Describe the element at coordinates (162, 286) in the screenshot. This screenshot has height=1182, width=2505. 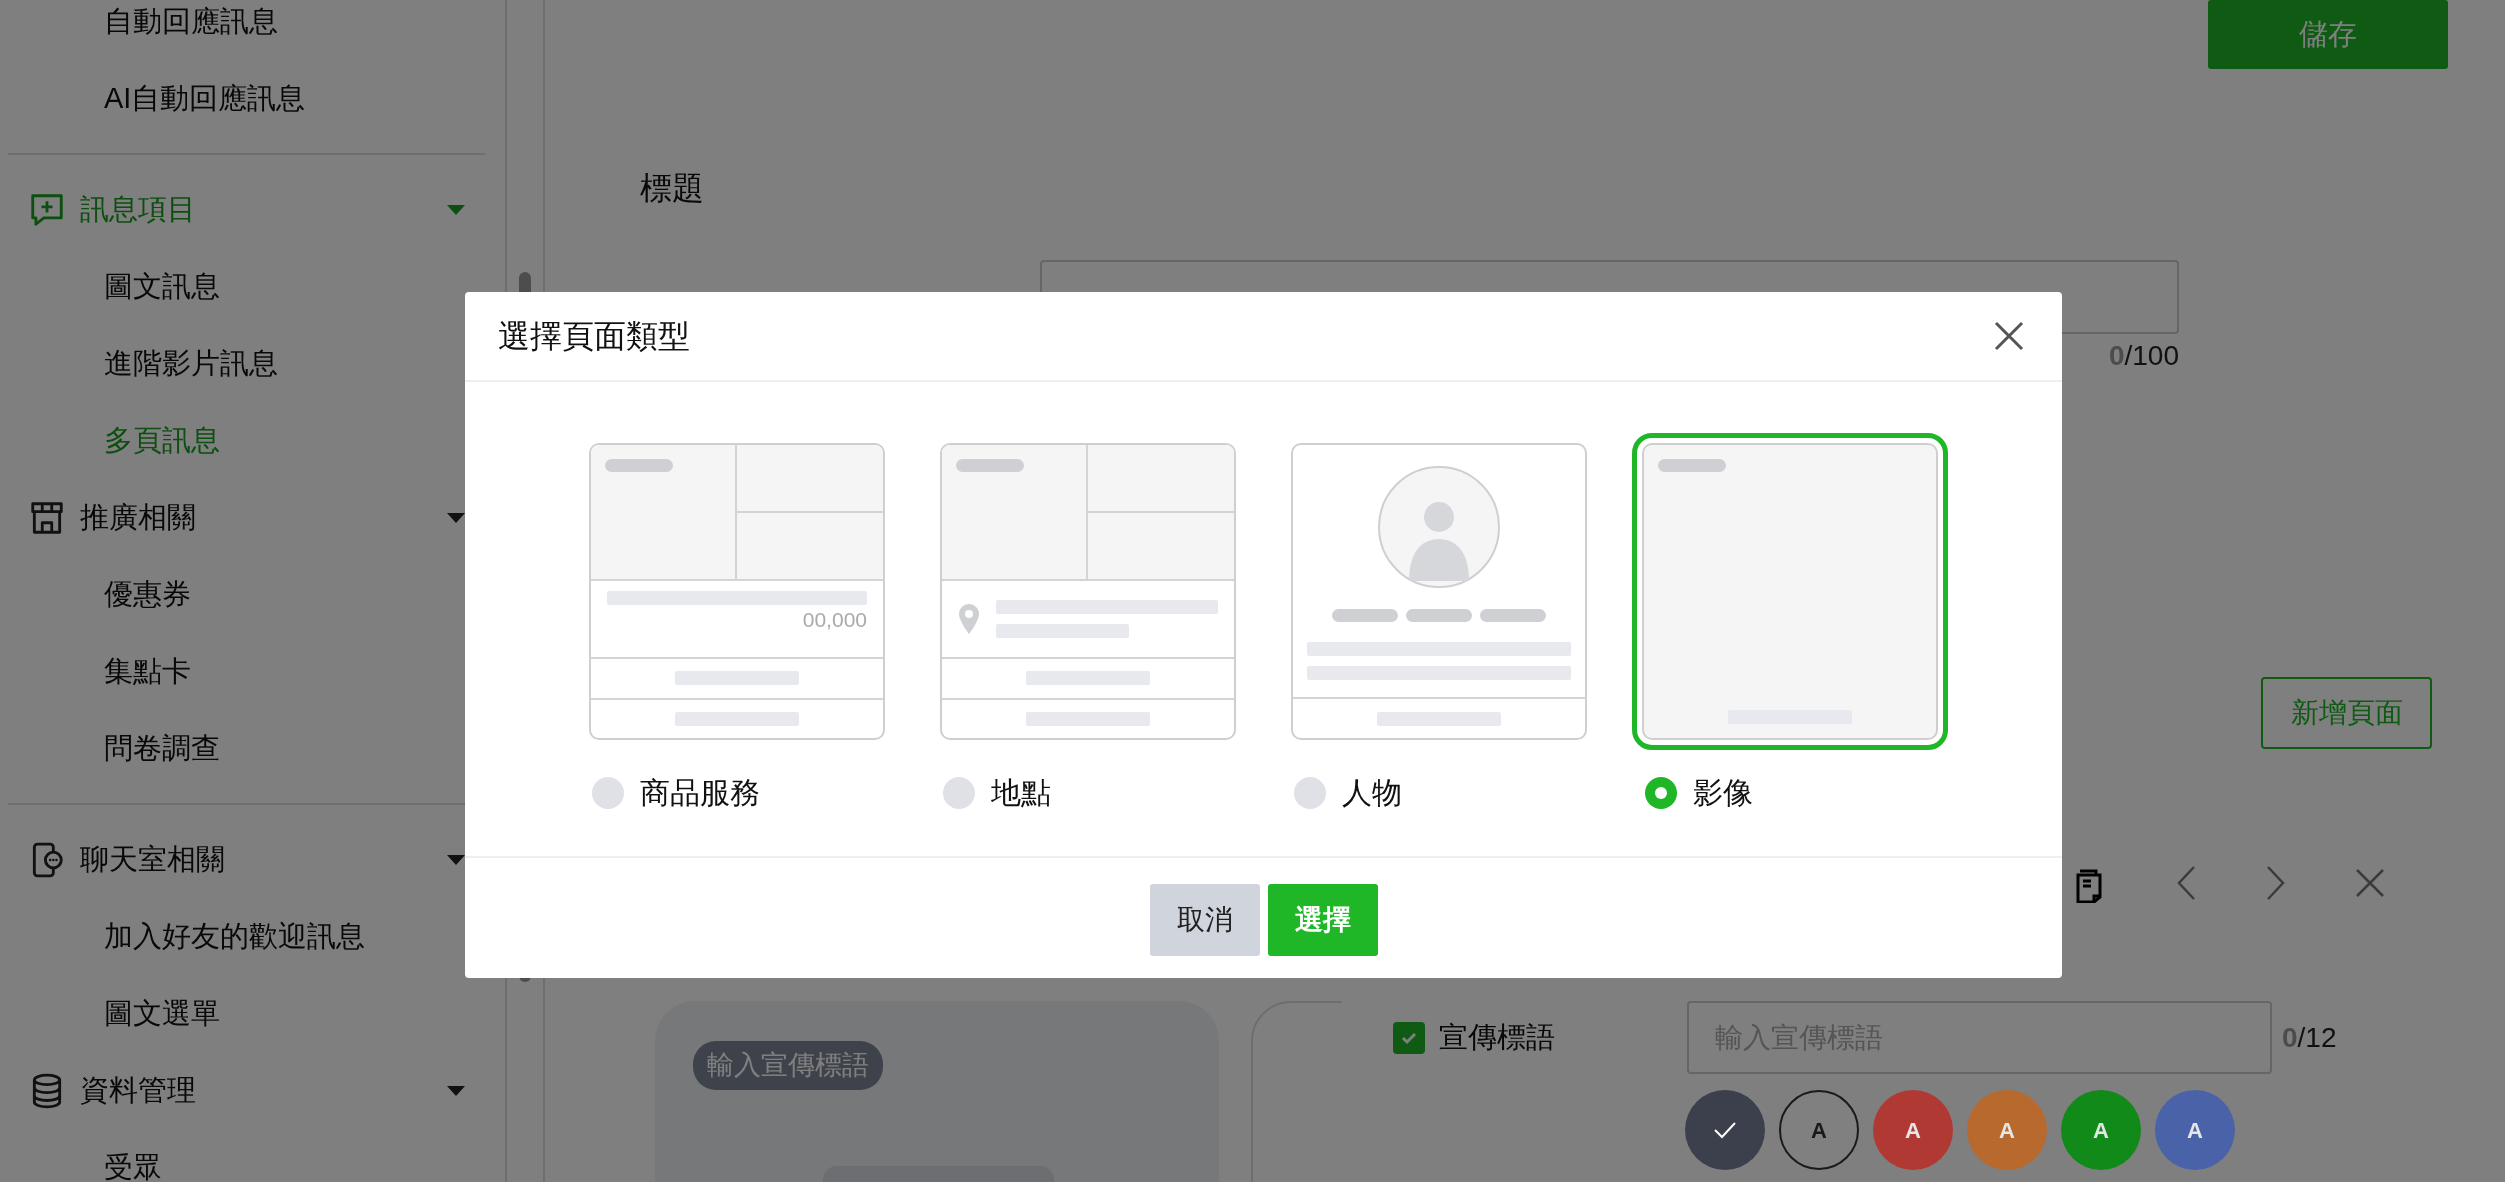
I see `sidebar-item: 圖文訊息` at that location.